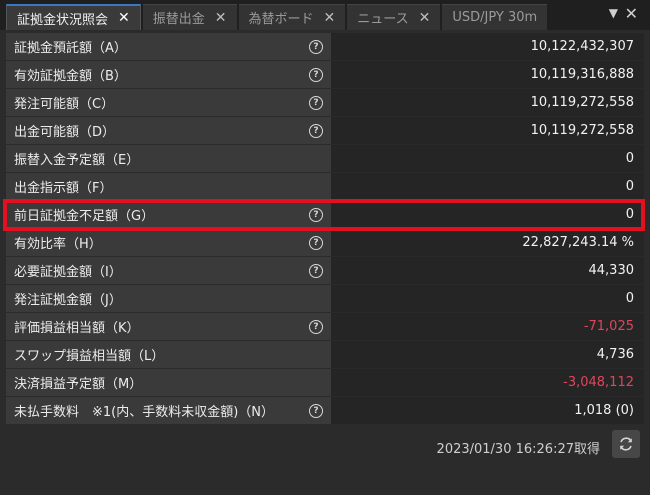 This screenshot has height=495, width=650. What do you see at coordinates (178, 19) in the screenshot?
I see `tab-label: 振替出金` at bounding box center [178, 19].